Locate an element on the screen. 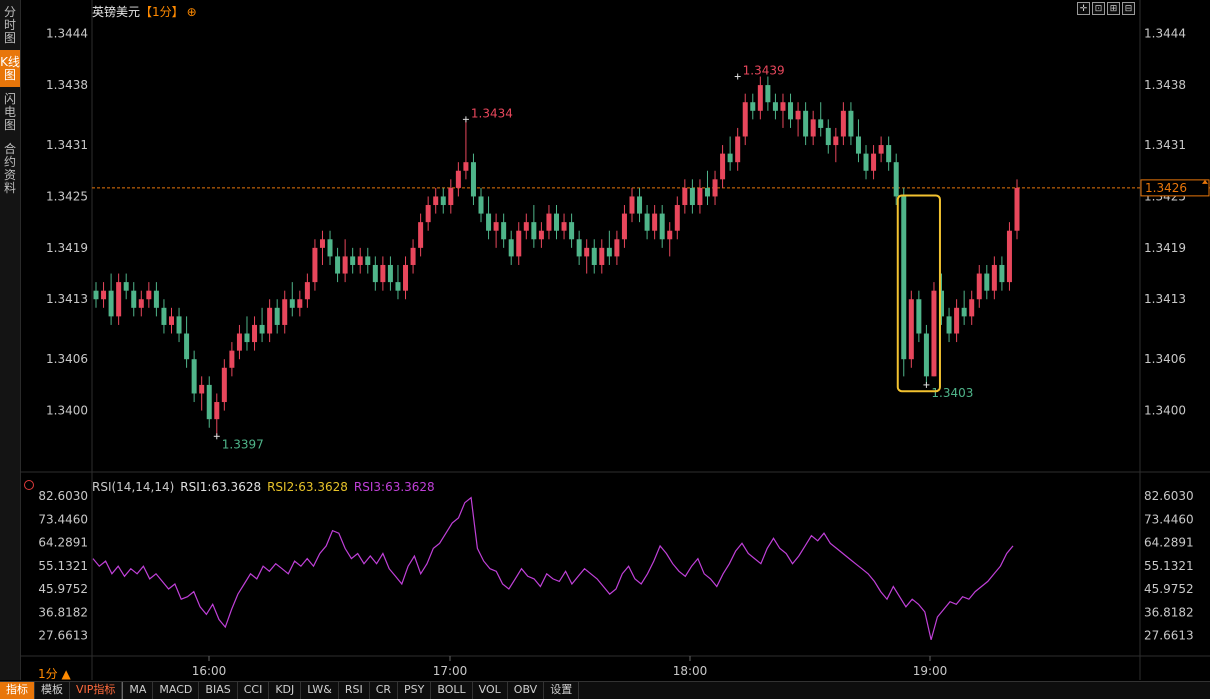 Image resolution: width=1210 pixels, height=699 pixels. indicator-tab-10: CR is located at coordinates (384, 690).